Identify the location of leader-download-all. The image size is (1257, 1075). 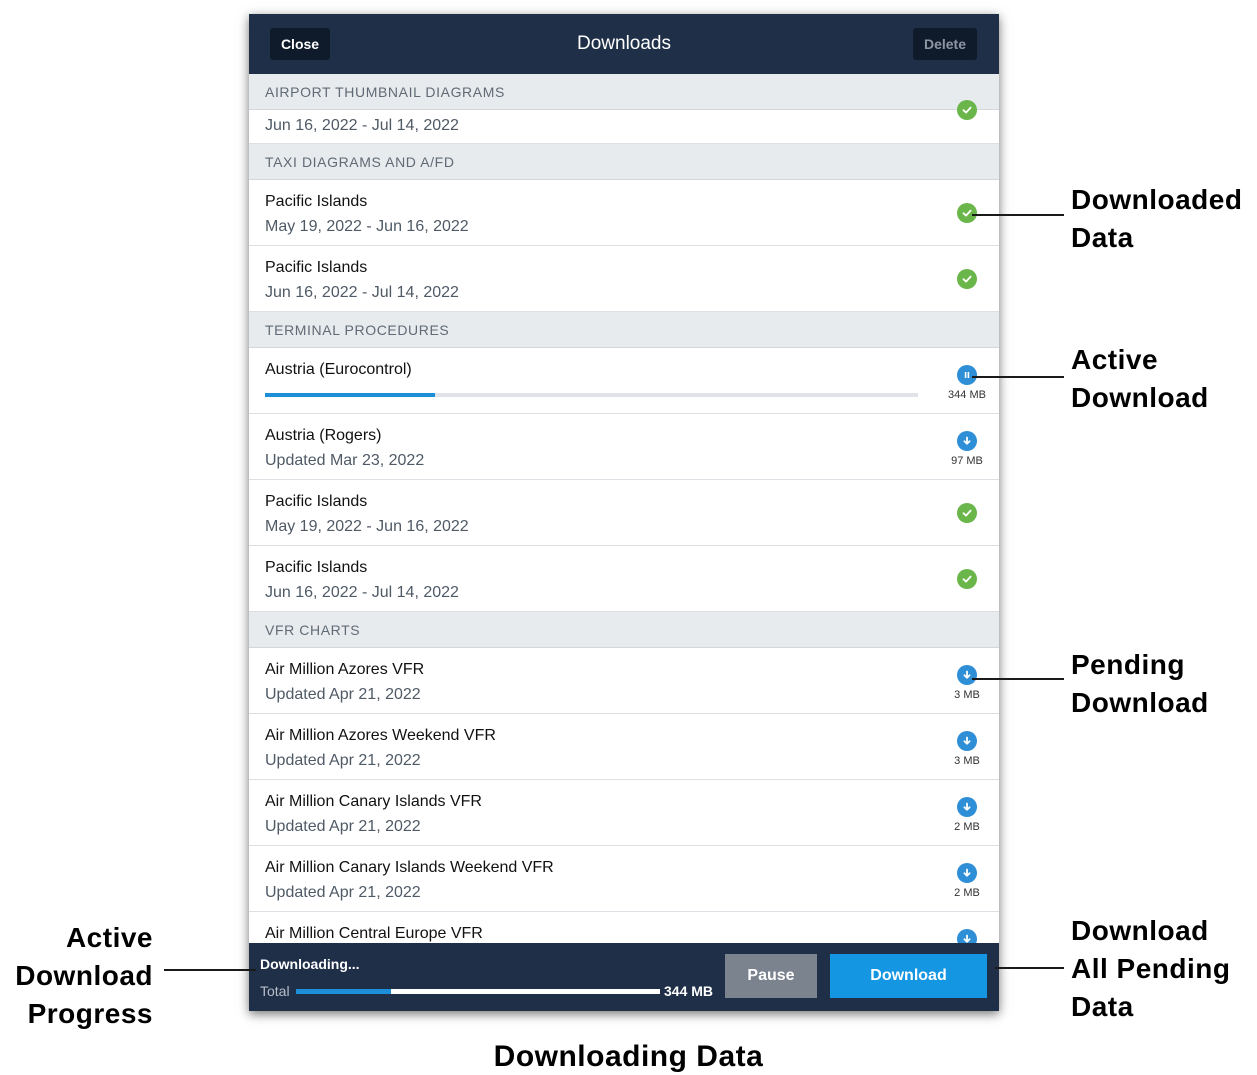
(1029, 968).